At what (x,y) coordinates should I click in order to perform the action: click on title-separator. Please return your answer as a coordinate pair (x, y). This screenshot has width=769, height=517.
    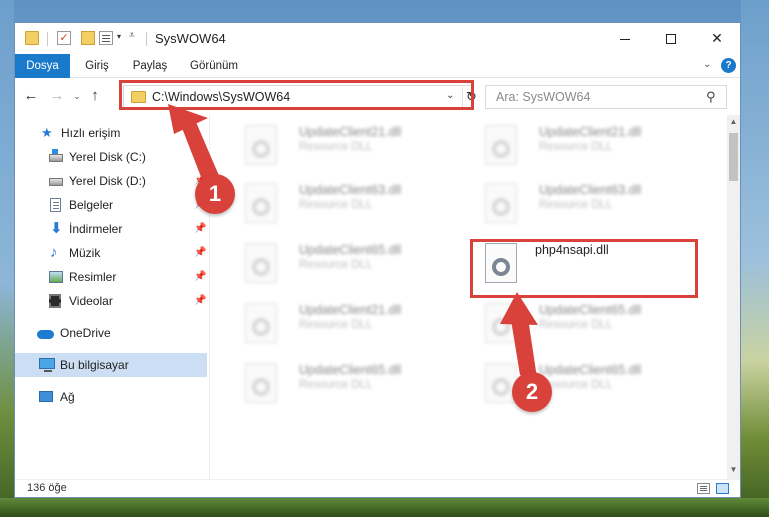
    Looking at the image, I should click on (146, 39).